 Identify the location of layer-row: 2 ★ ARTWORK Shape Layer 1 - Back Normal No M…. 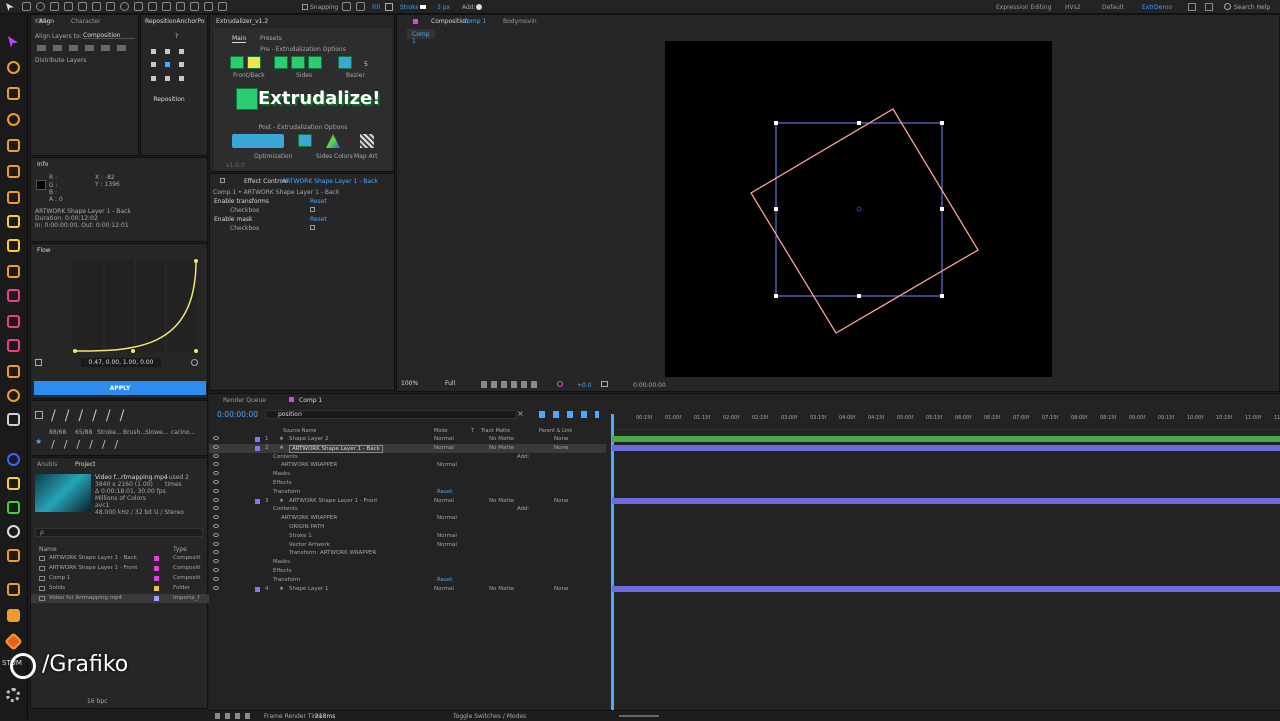
(407, 448).